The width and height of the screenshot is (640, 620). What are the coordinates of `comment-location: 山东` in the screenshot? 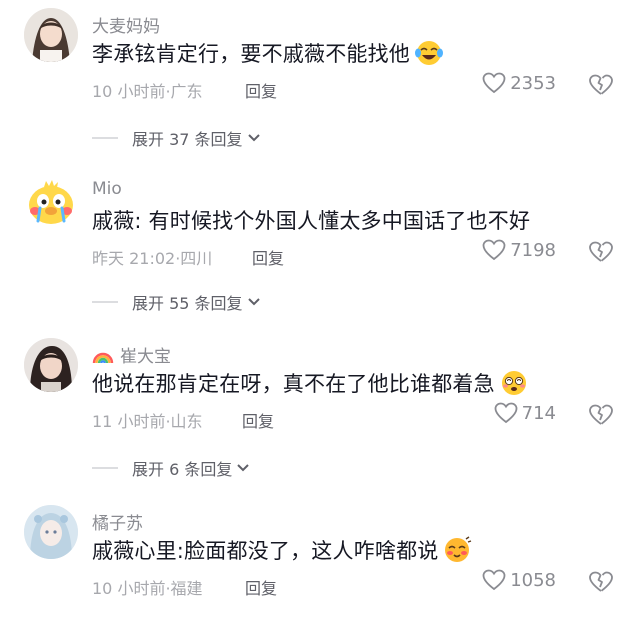 It's located at (186, 421).